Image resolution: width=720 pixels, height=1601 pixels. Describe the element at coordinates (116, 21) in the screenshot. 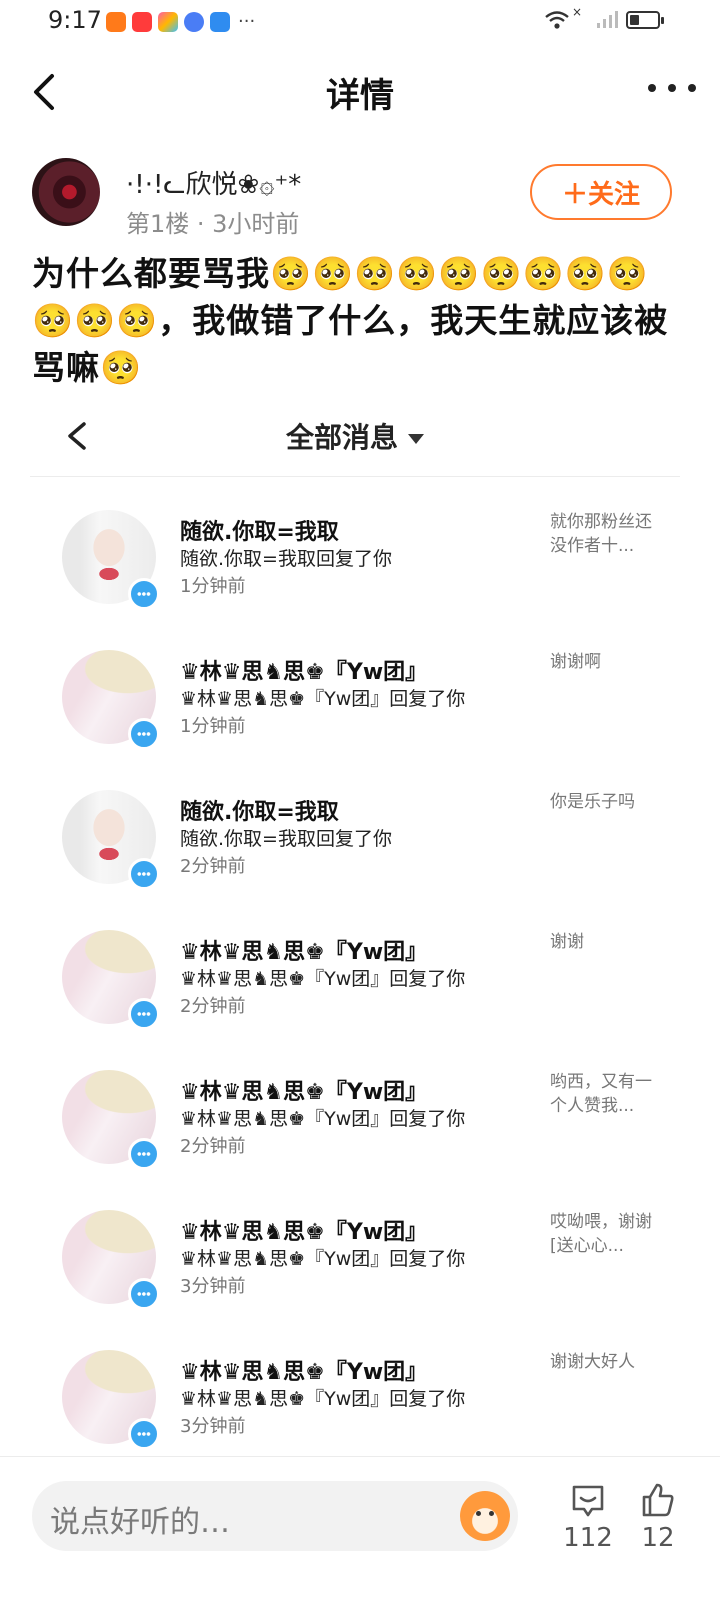

I see `video-app-icon` at that location.